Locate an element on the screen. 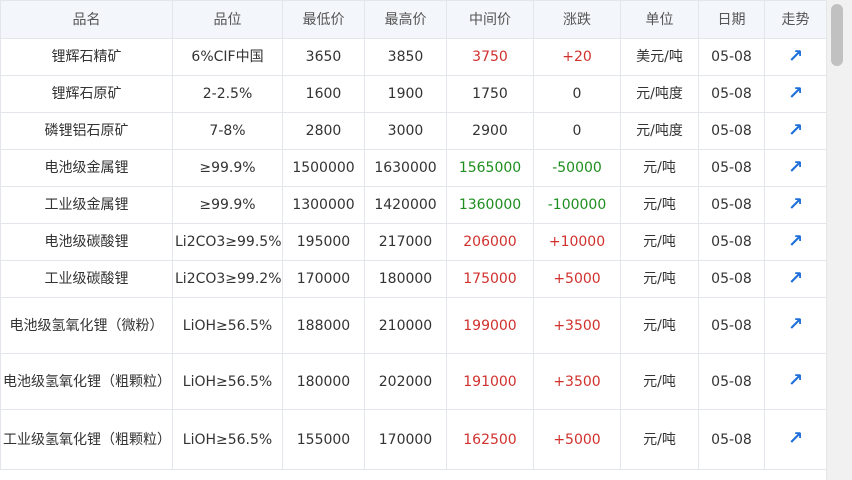  price-change: +10000 is located at coordinates (577, 242).